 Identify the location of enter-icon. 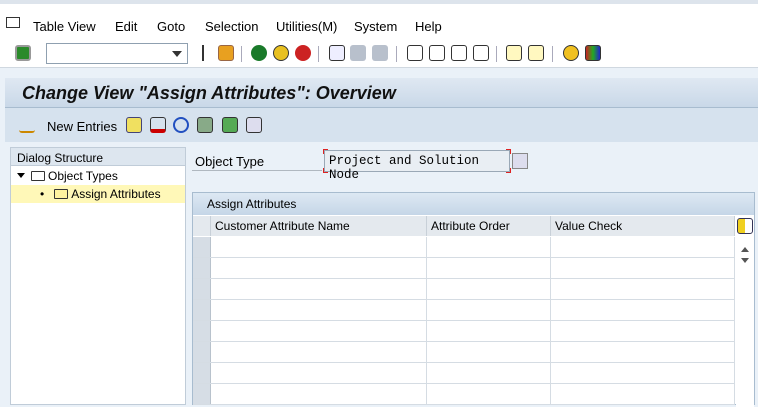
(23, 53).